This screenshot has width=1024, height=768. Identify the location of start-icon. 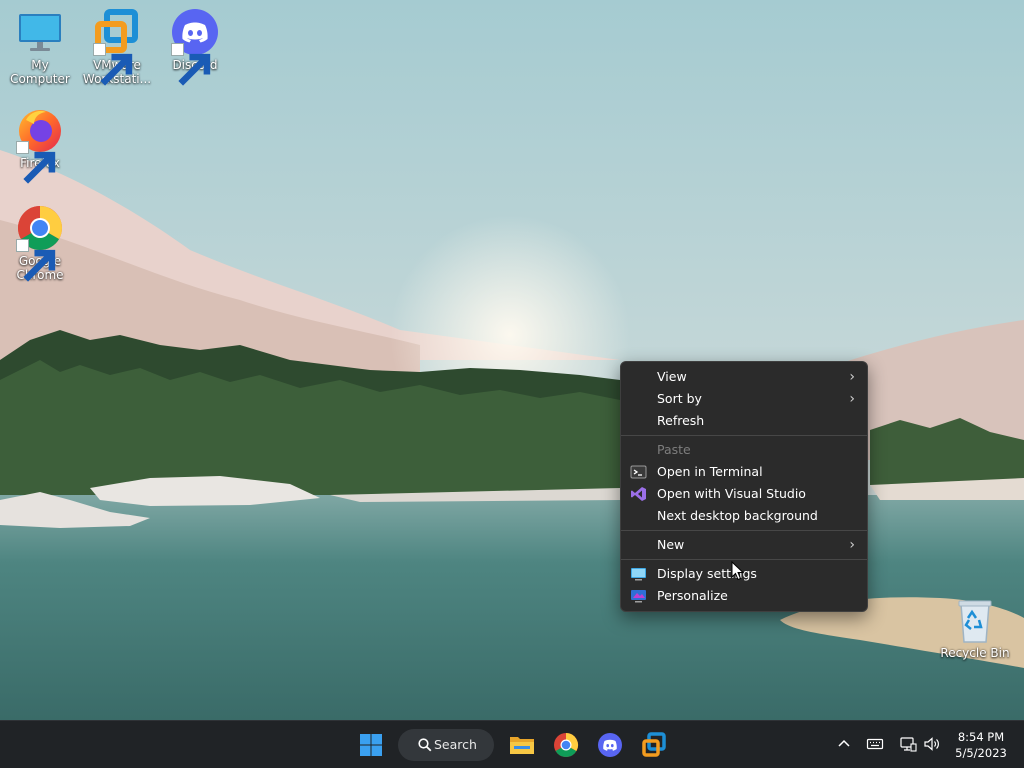
(371, 745).